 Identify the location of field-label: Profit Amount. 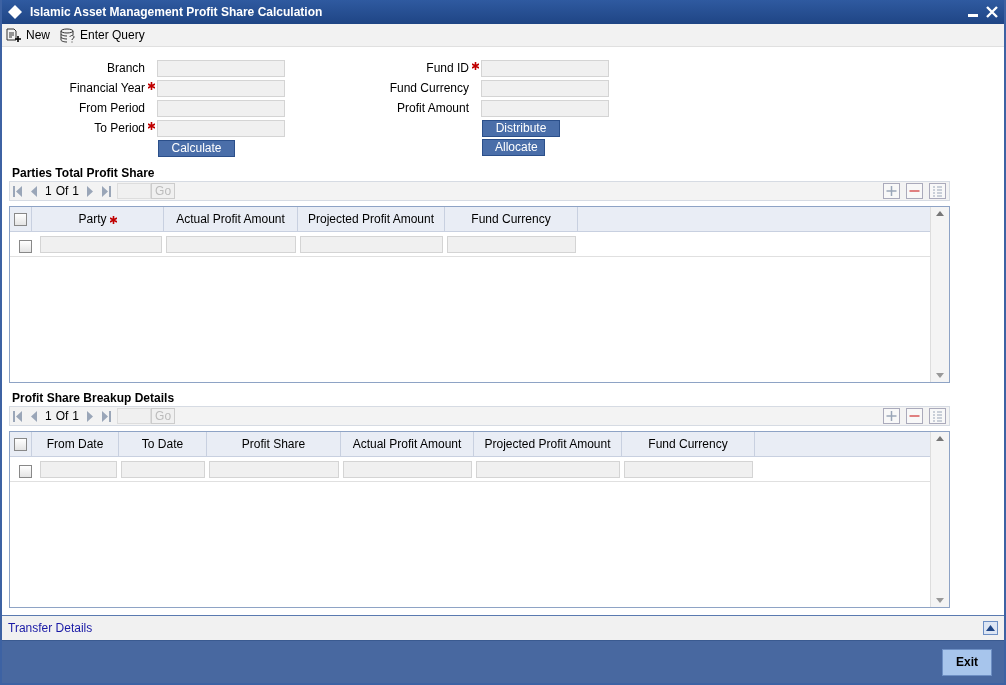
(432, 108).